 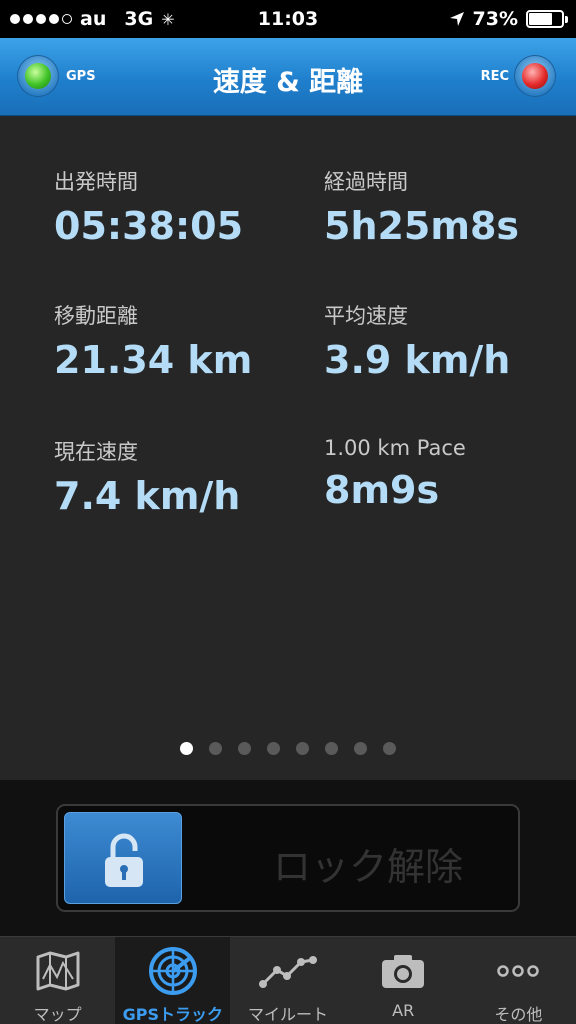 I want to click on stat-average-speed: 平均速度 3.9 km/h, so click(x=417, y=341).